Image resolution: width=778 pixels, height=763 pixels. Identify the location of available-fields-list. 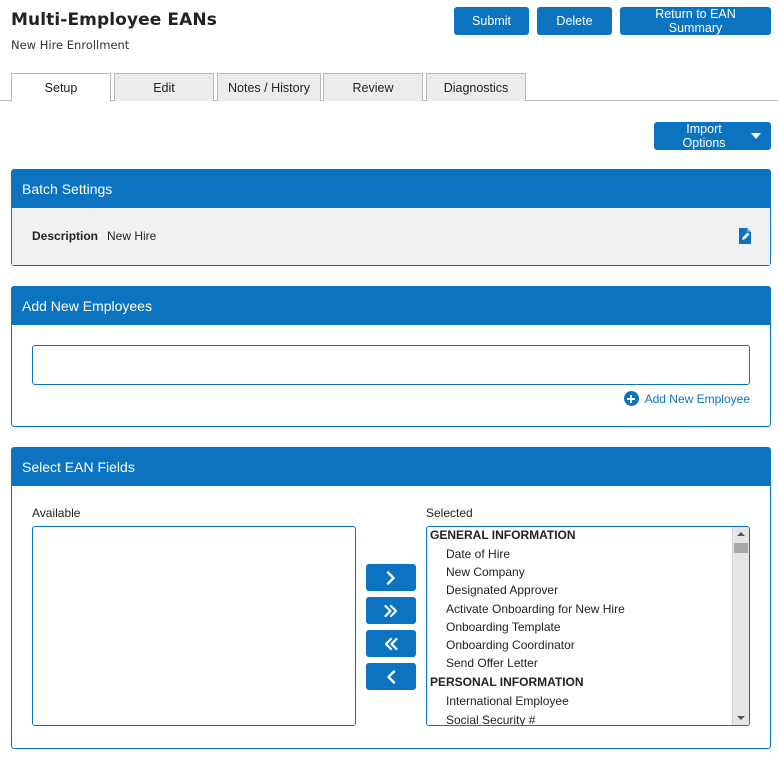
(194, 626).